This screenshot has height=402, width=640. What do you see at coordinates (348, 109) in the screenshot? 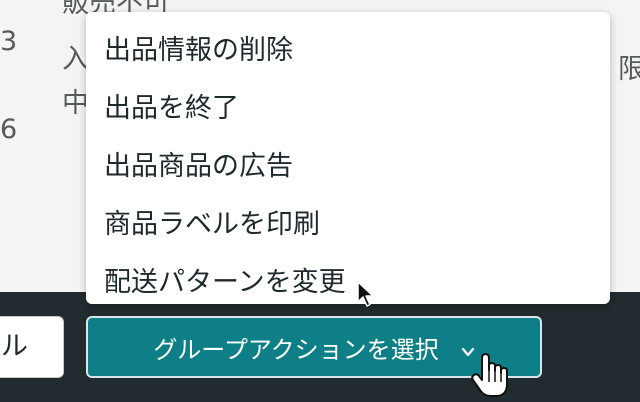
I see `menu-item-end-listing: 出品を終了` at bounding box center [348, 109].